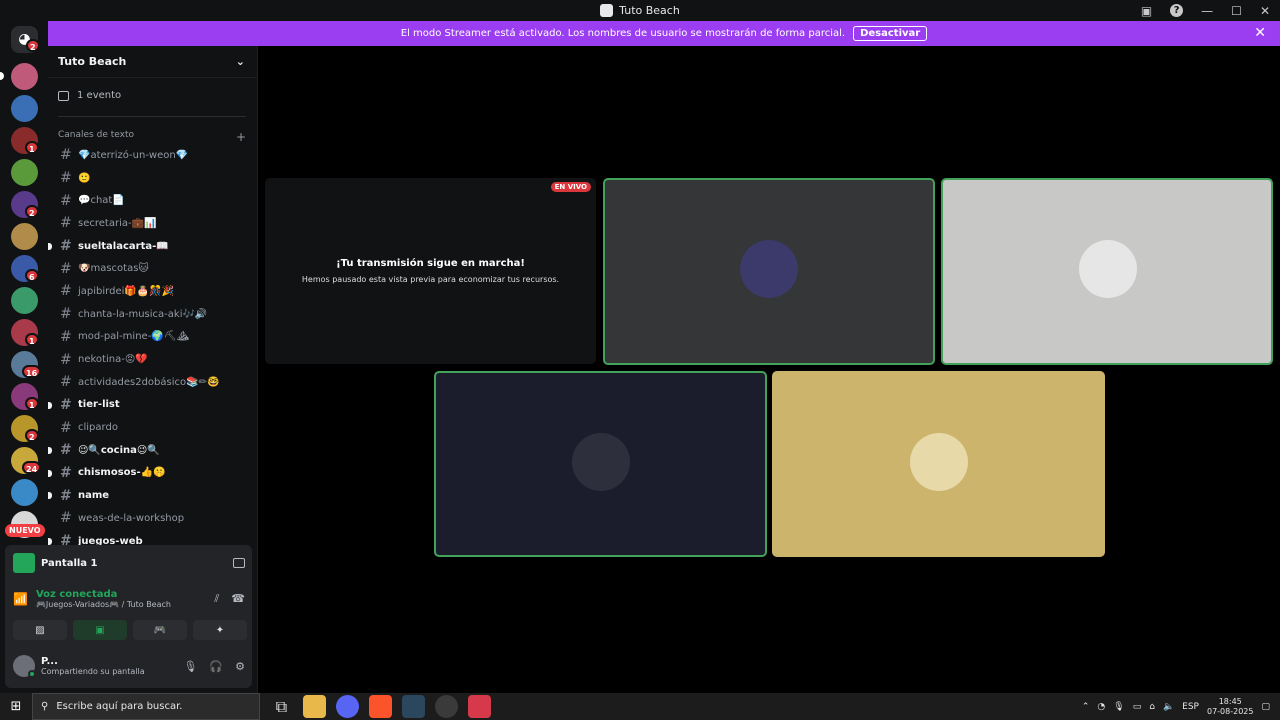  I want to click on channel-item: # actividades2dobásico📚✏🤓, so click(153, 382).